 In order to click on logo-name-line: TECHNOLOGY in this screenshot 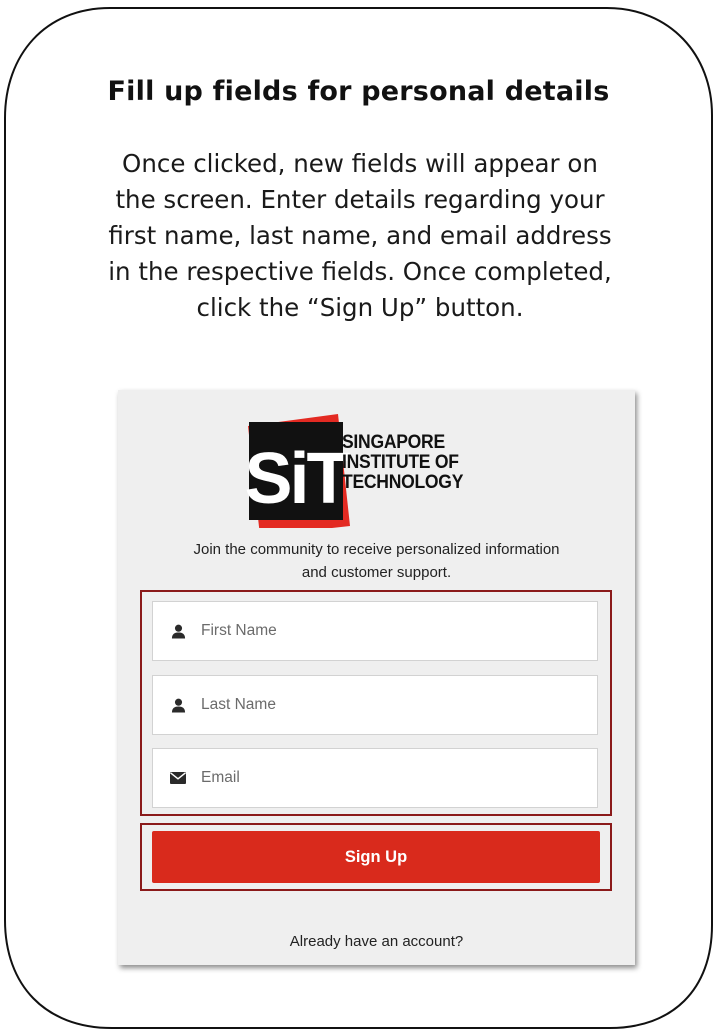, I will do `click(403, 482)`.